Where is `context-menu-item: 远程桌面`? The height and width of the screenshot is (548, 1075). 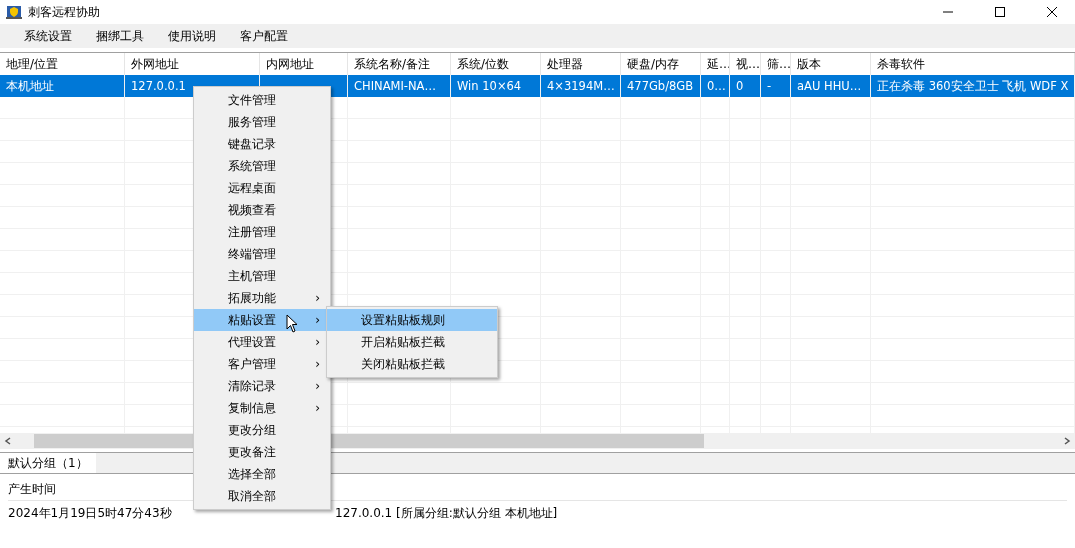
context-menu-item: 远程桌面 is located at coordinates (262, 188).